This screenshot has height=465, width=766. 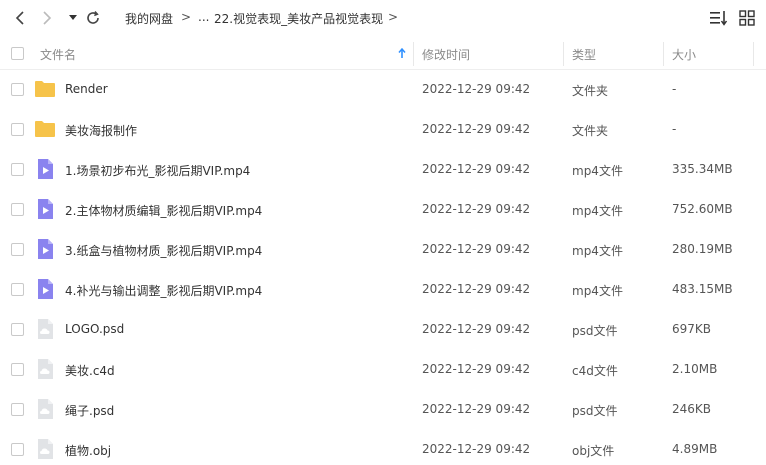 What do you see at coordinates (584, 54) in the screenshot?
I see `column-header-type: 类型` at bounding box center [584, 54].